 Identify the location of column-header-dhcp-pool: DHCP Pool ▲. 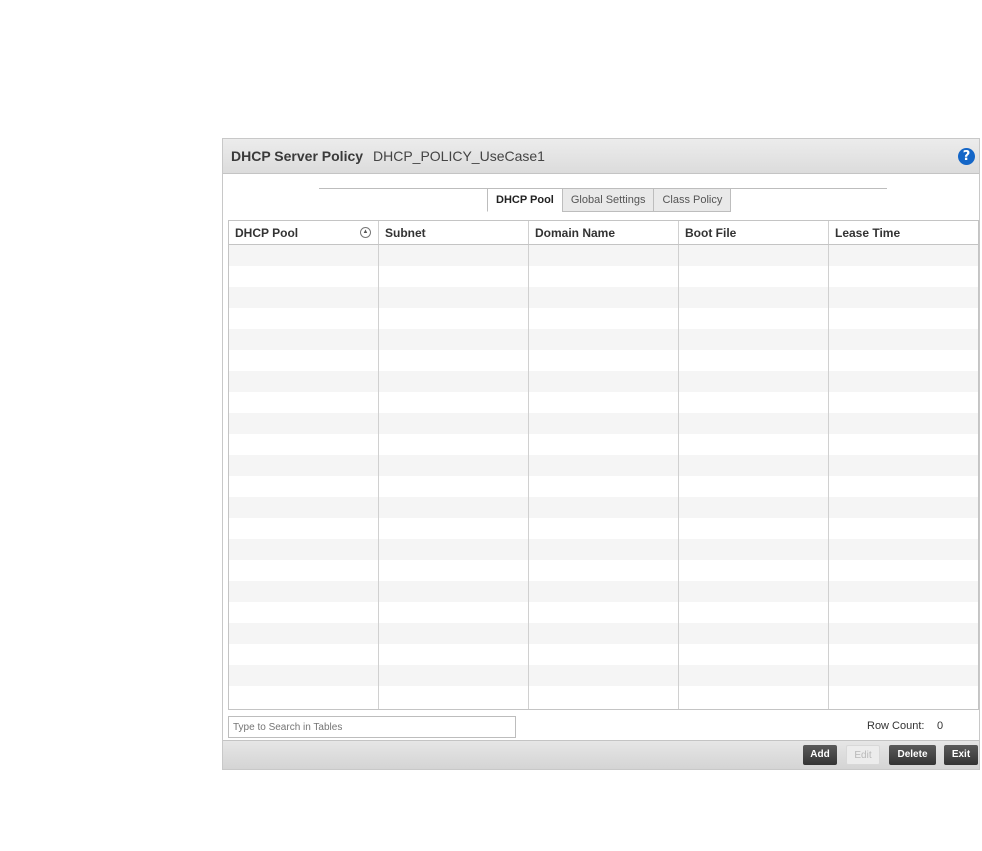
(304, 232).